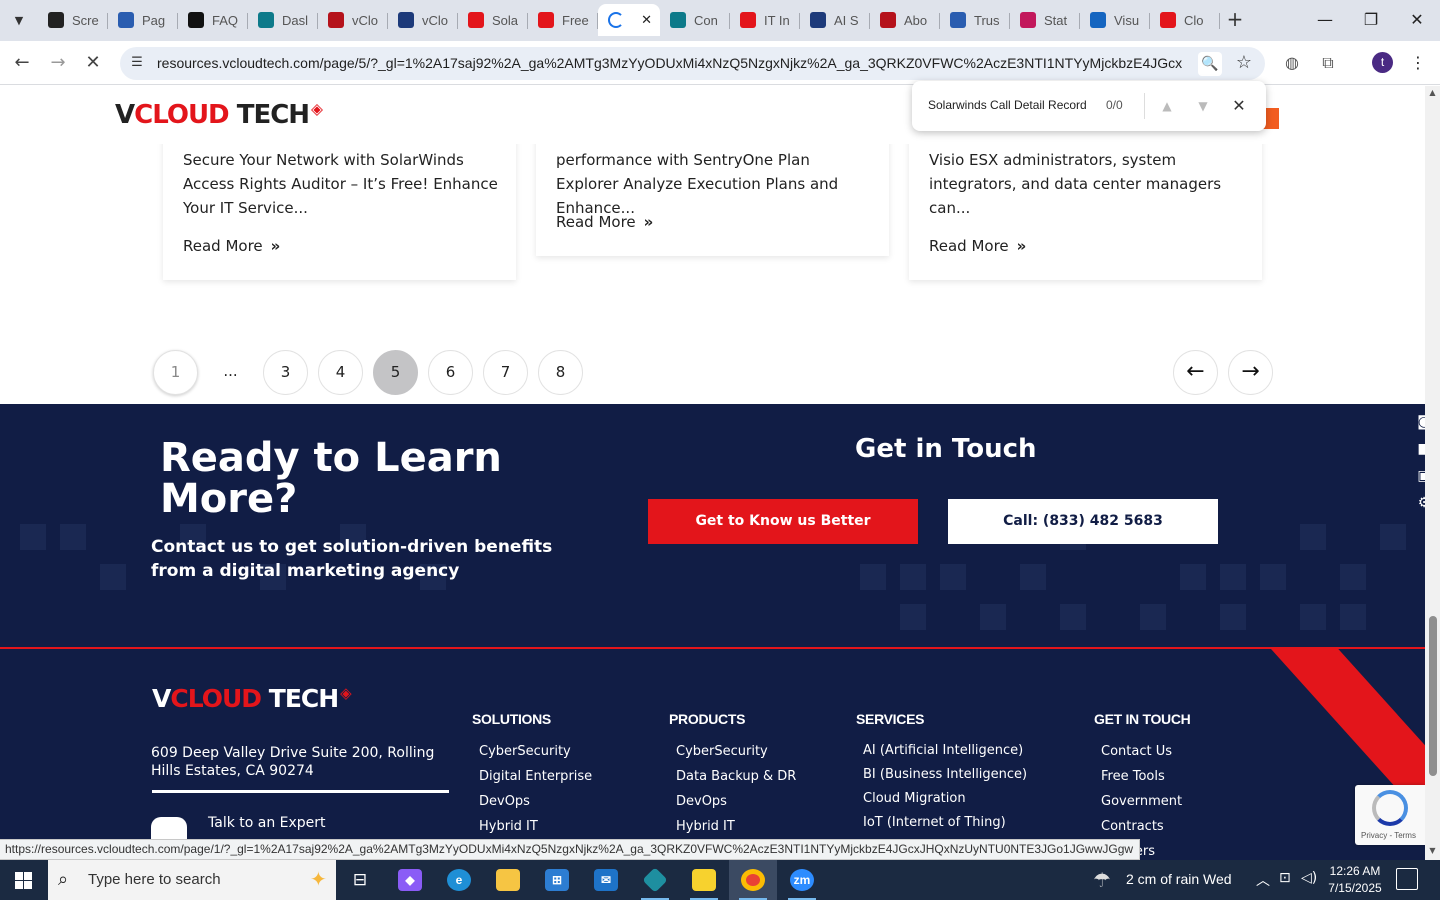 This screenshot has width=1440, height=900. Describe the element at coordinates (945, 826) in the screenshot. I see `footer-link: IoT (Internet of Thing)` at that location.